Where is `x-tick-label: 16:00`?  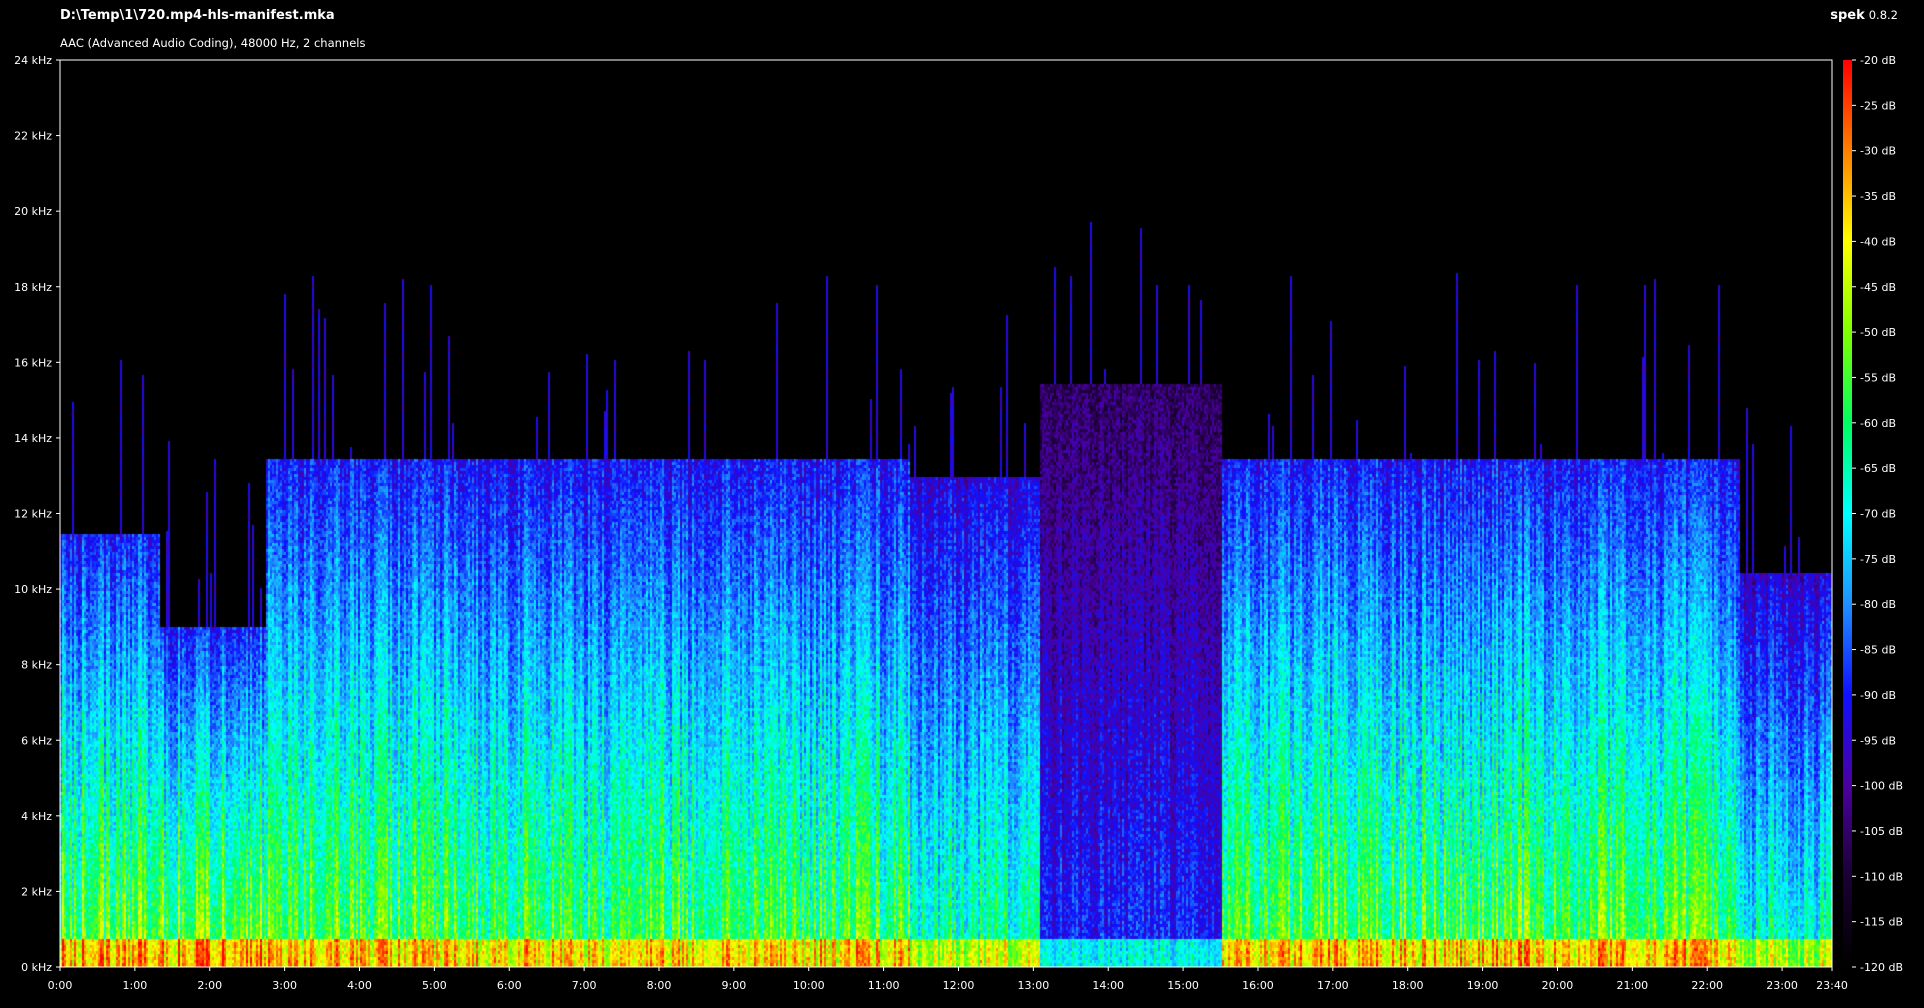
x-tick-label: 16:00 is located at coordinates (1258, 985).